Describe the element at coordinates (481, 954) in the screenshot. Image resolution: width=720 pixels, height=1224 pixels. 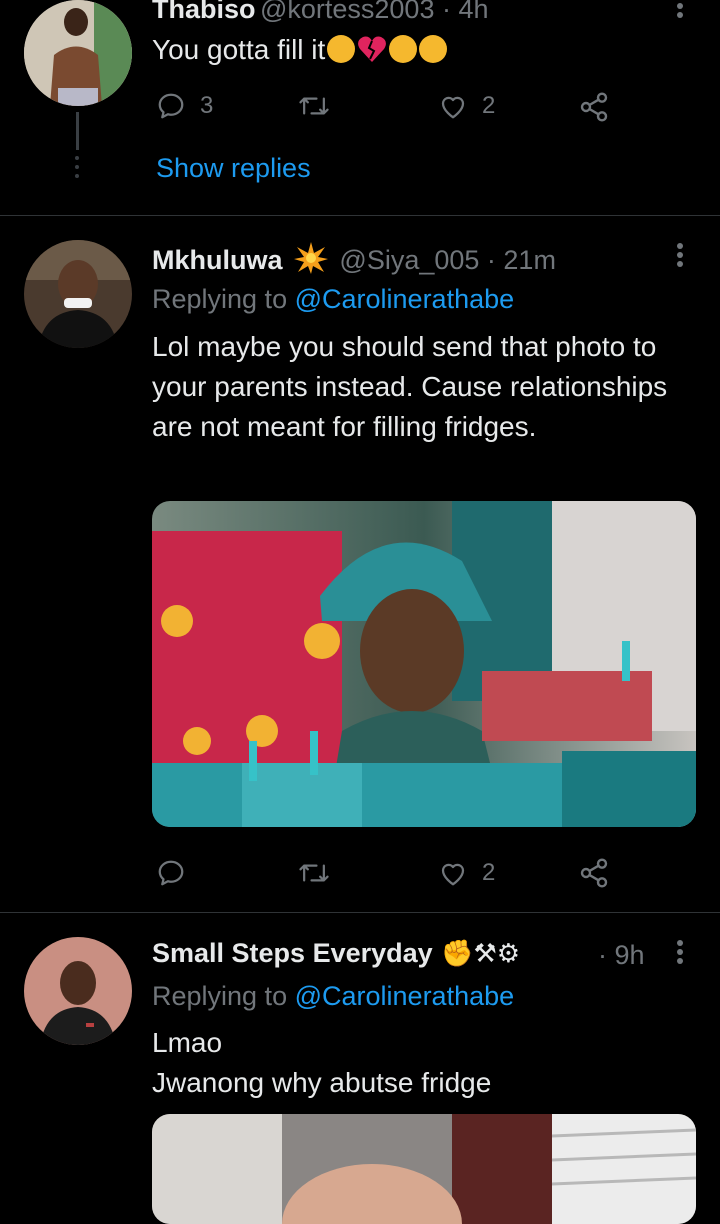
I see `name-badges: ✊⚒⚙` at that location.